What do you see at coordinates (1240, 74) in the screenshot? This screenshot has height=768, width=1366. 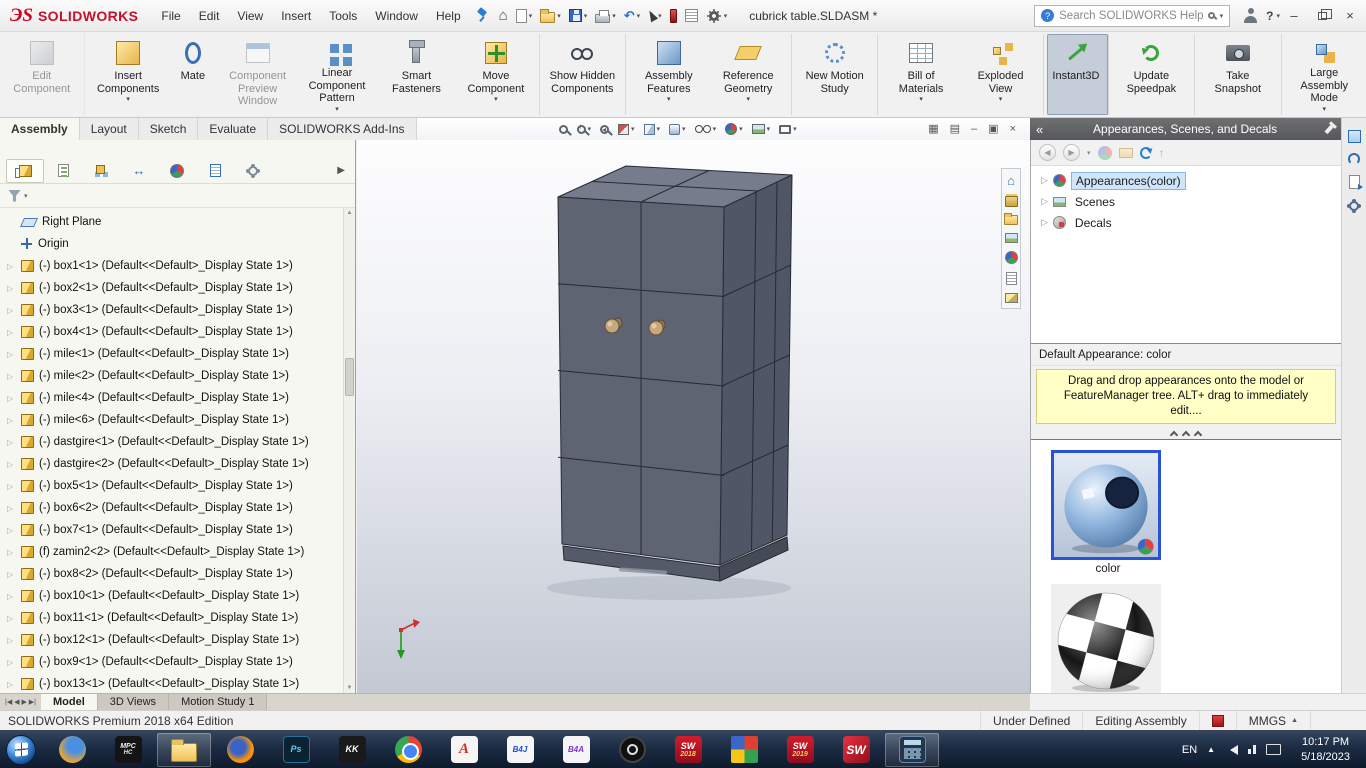 I see `take-snapshot-button: Take Snapshot ▾` at bounding box center [1240, 74].